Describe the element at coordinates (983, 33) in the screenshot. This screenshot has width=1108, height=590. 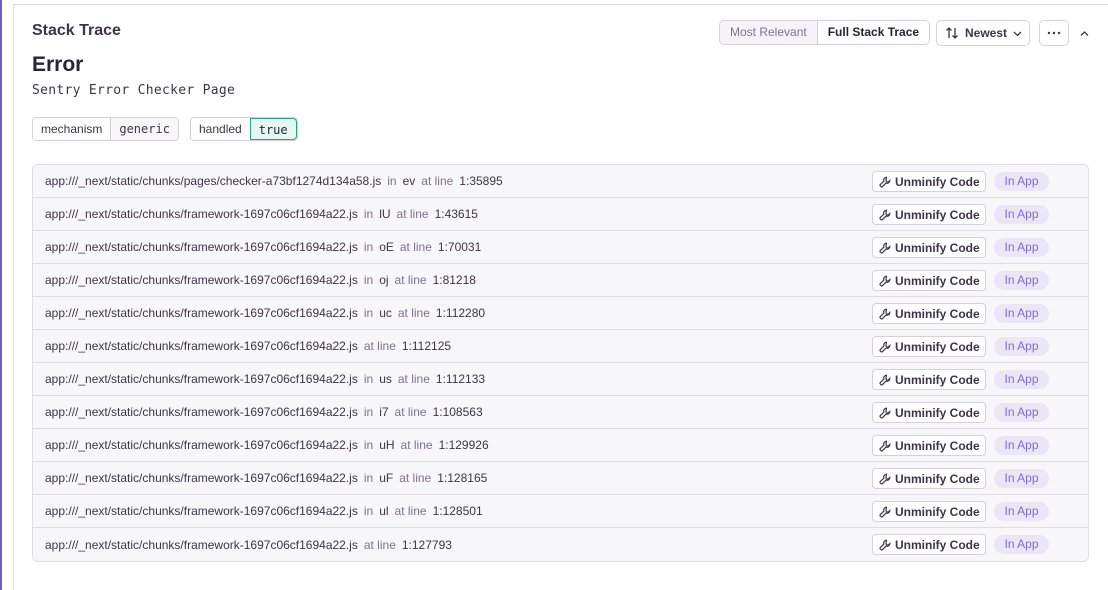
I see `sort-dropdown: Newest` at that location.